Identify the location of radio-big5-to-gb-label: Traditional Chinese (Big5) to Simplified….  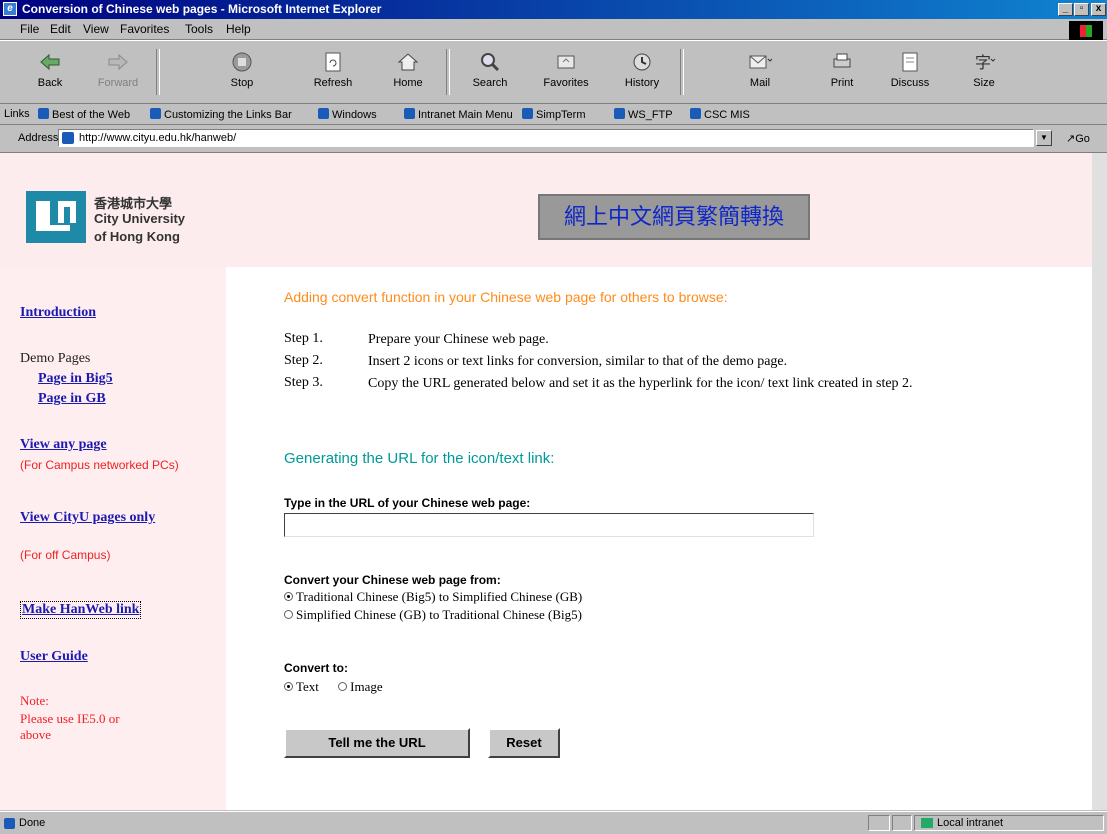
(439, 596).